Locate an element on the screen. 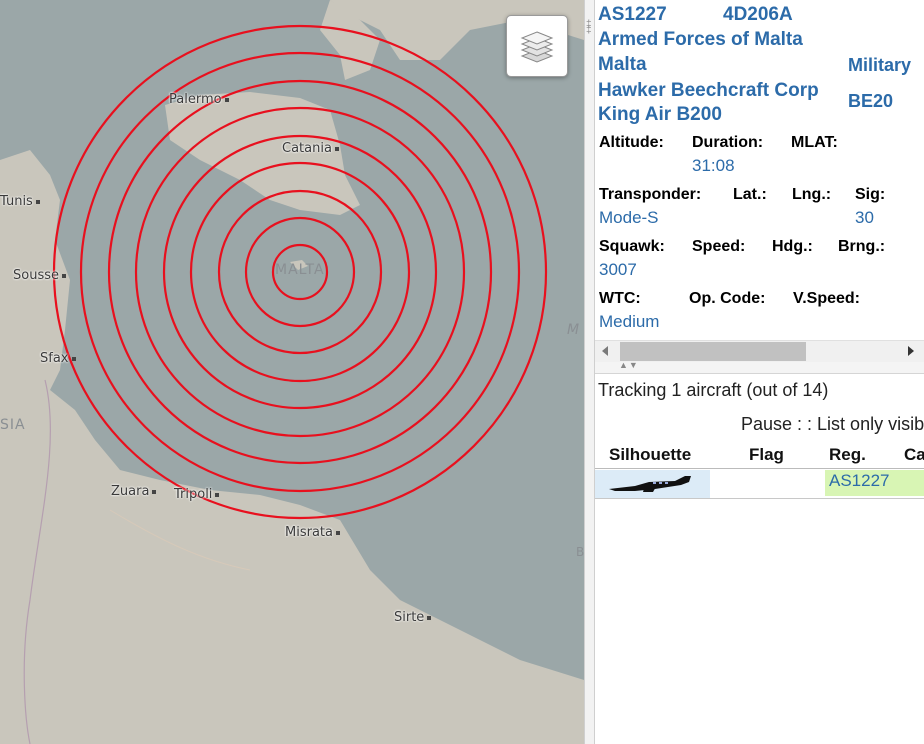 This screenshot has width=924, height=744. altitude-label: Altitude: is located at coordinates (631, 142).